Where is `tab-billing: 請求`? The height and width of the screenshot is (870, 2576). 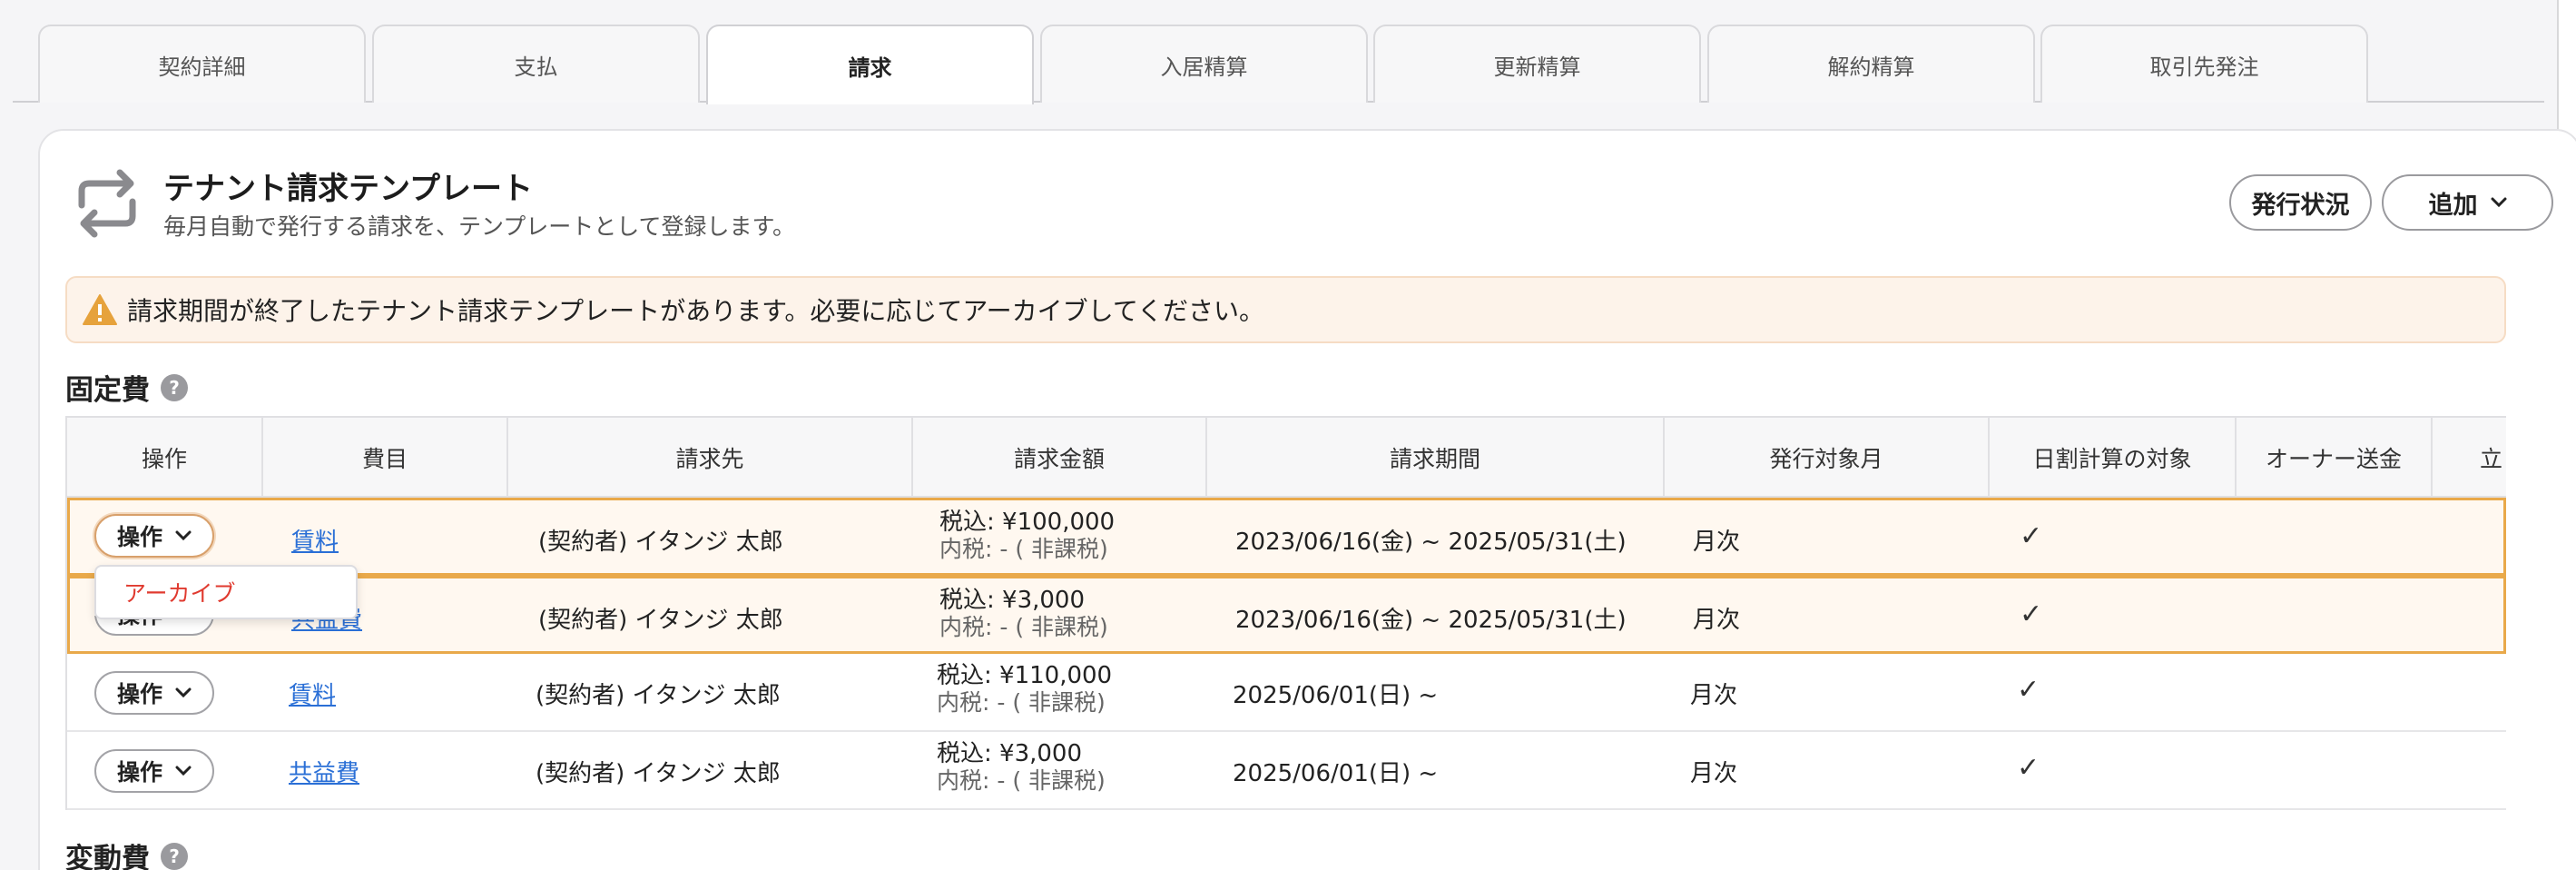
tab-billing: 請求 is located at coordinates (870, 64).